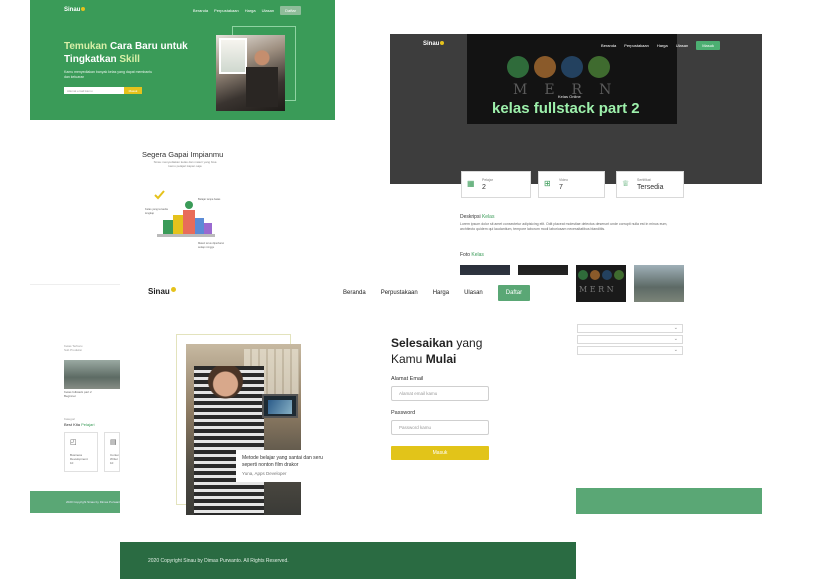 The width and height of the screenshot is (813, 579). What do you see at coordinates (113, 442) in the screenshot?
I see `doc-icon: ▤` at bounding box center [113, 442].